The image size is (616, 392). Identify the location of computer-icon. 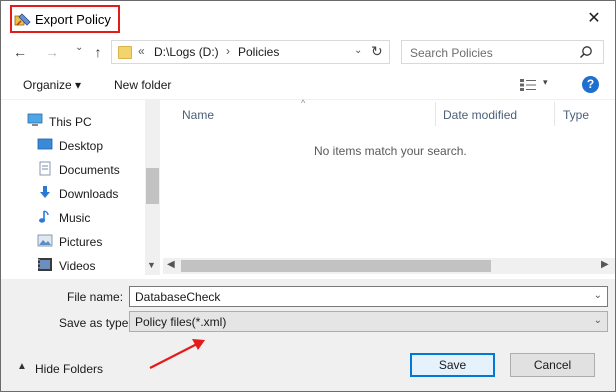
(35, 119).